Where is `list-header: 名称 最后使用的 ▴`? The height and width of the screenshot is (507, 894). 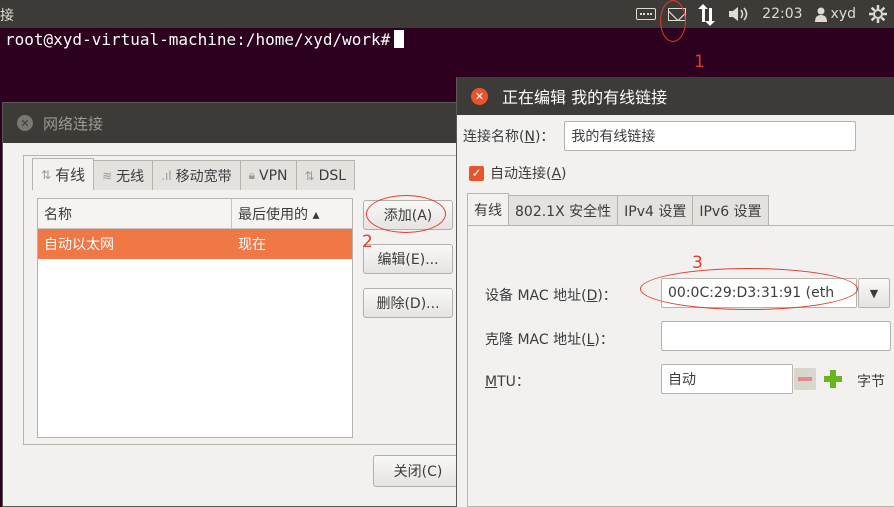
list-header: 名称 最后使用的 ▴ is located at coordinates (195, 214).